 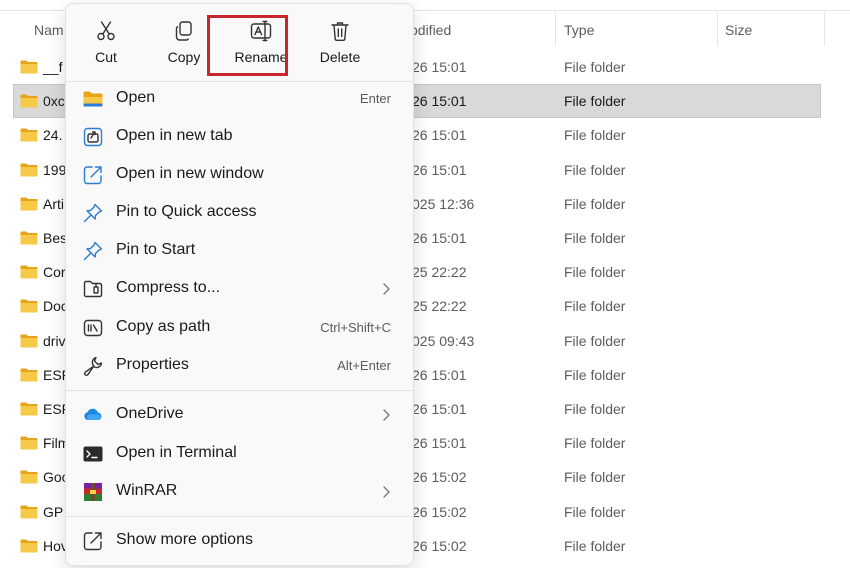 I want to click on column-header-size-label: Size, so click(x=739, y=30).